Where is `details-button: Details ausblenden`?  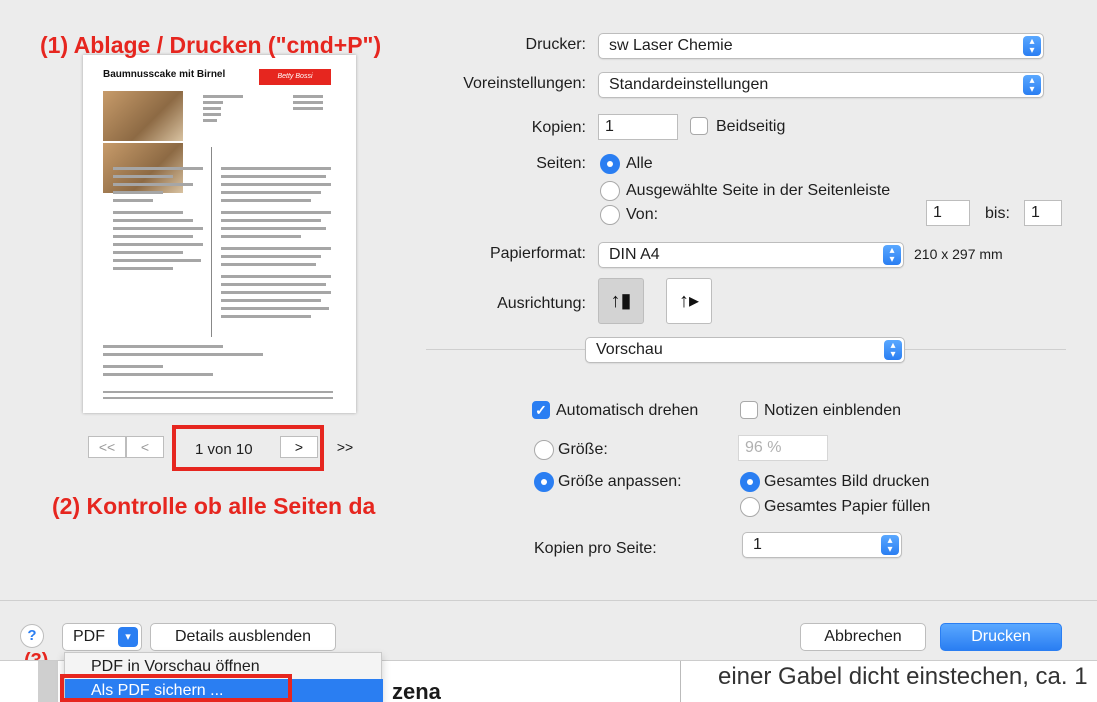
details-button: Details ausblenden is located at coordinates (243, 637).